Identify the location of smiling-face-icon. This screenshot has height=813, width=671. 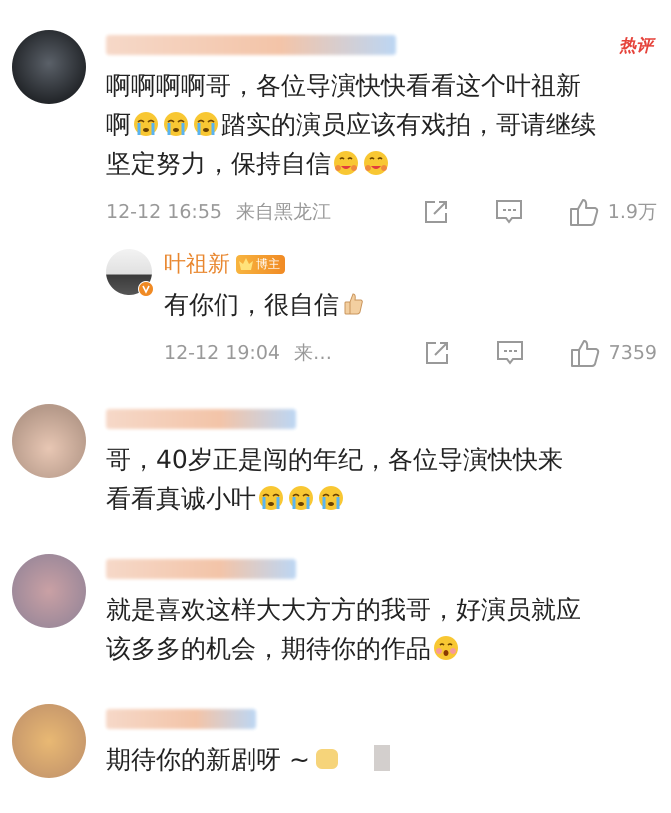
(446, 648).